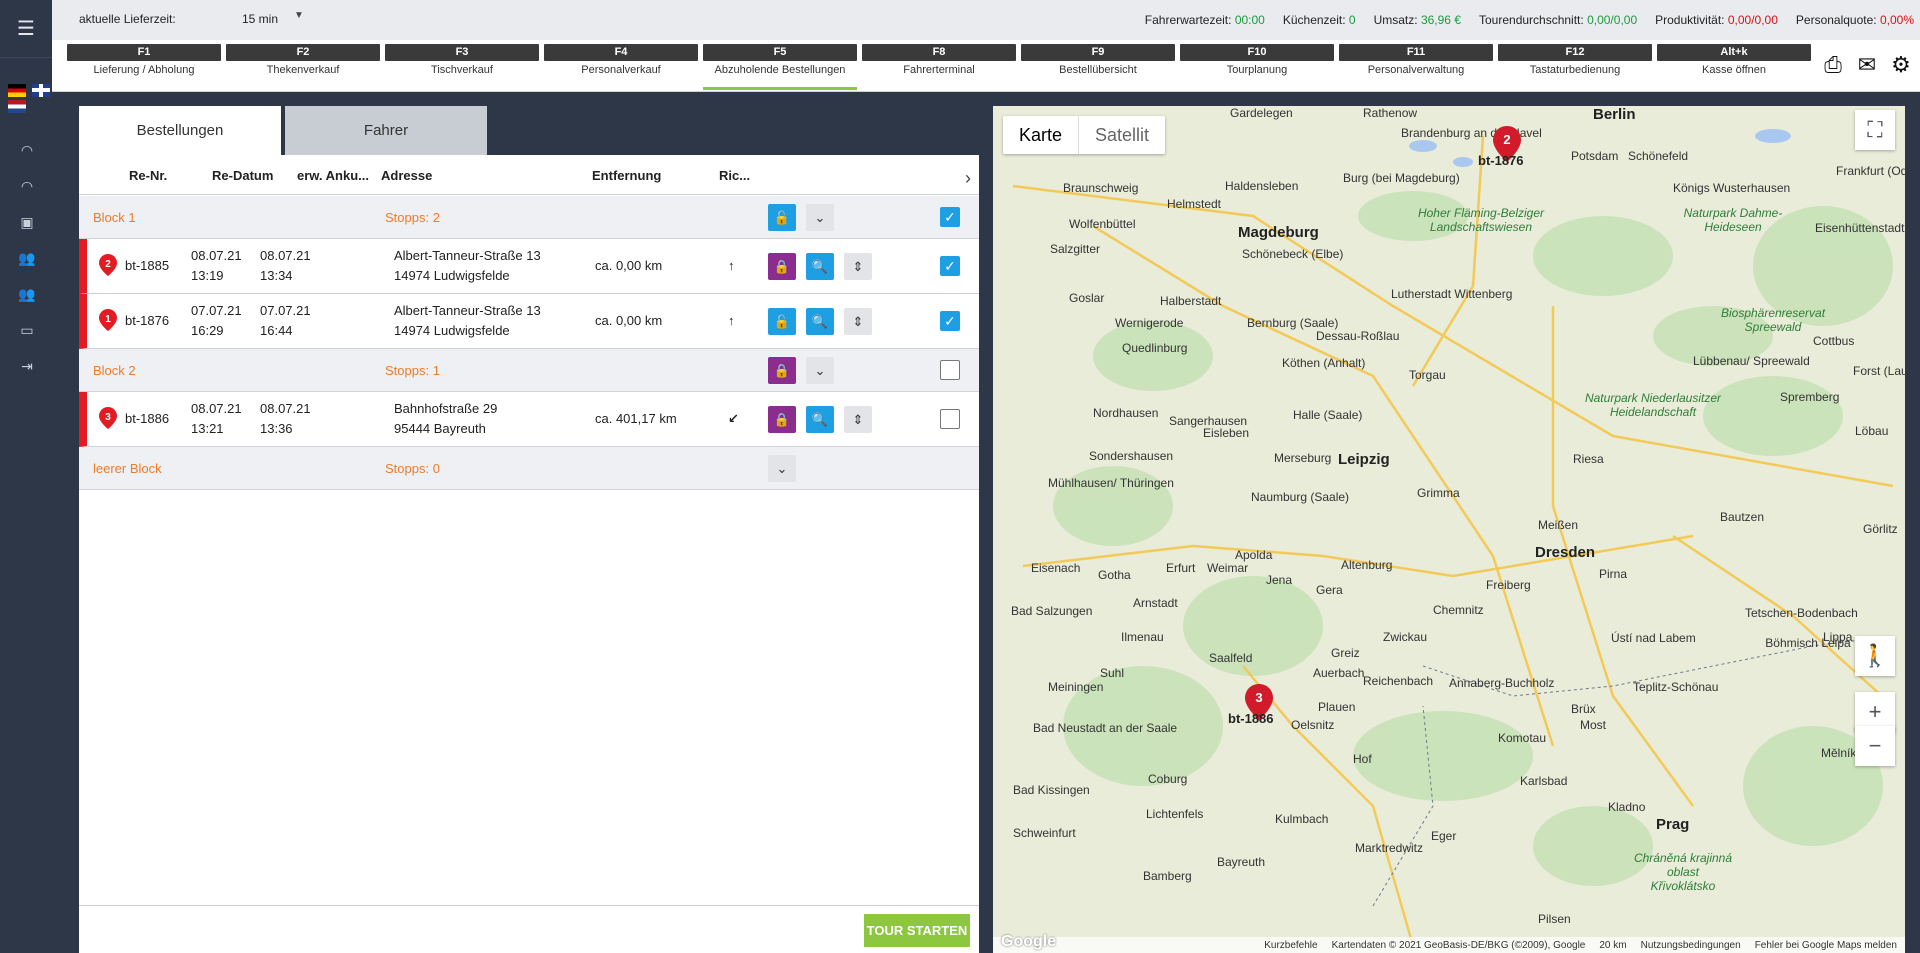 Image resolution: width=1920 pixels, height=953 pixels. Describe the element at coordinates (939, 67) in the screenshot. I see `fkey-fahrerterminal: F8 Fahrerterminal` at that location.